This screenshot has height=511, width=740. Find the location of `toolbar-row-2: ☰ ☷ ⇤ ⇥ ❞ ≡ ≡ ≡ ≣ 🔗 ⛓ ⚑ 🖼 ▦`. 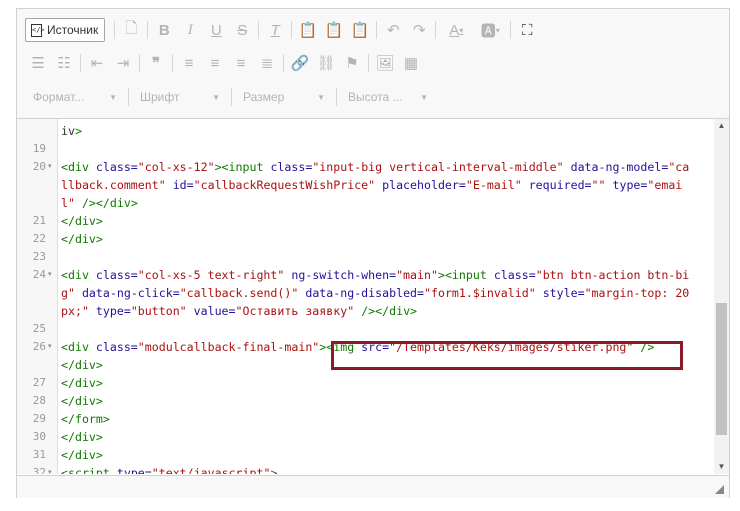

toolbar-row-2: ☰ ☷ ⇤ ⇥ ❞ ≡ ≡ ≡ ≣ 🔗 ⛓ ⚑ 🖼 ▦ is located at coordinates (224, 63).